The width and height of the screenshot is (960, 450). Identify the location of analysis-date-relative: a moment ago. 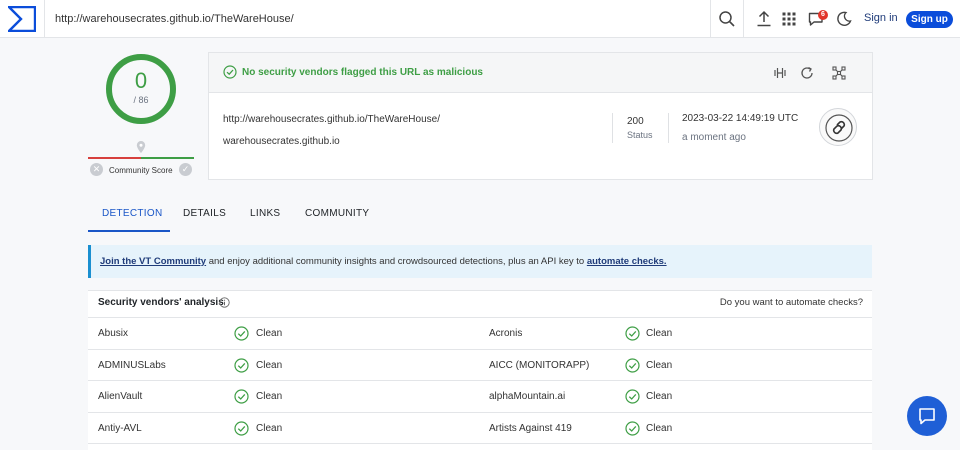
(714, 137).